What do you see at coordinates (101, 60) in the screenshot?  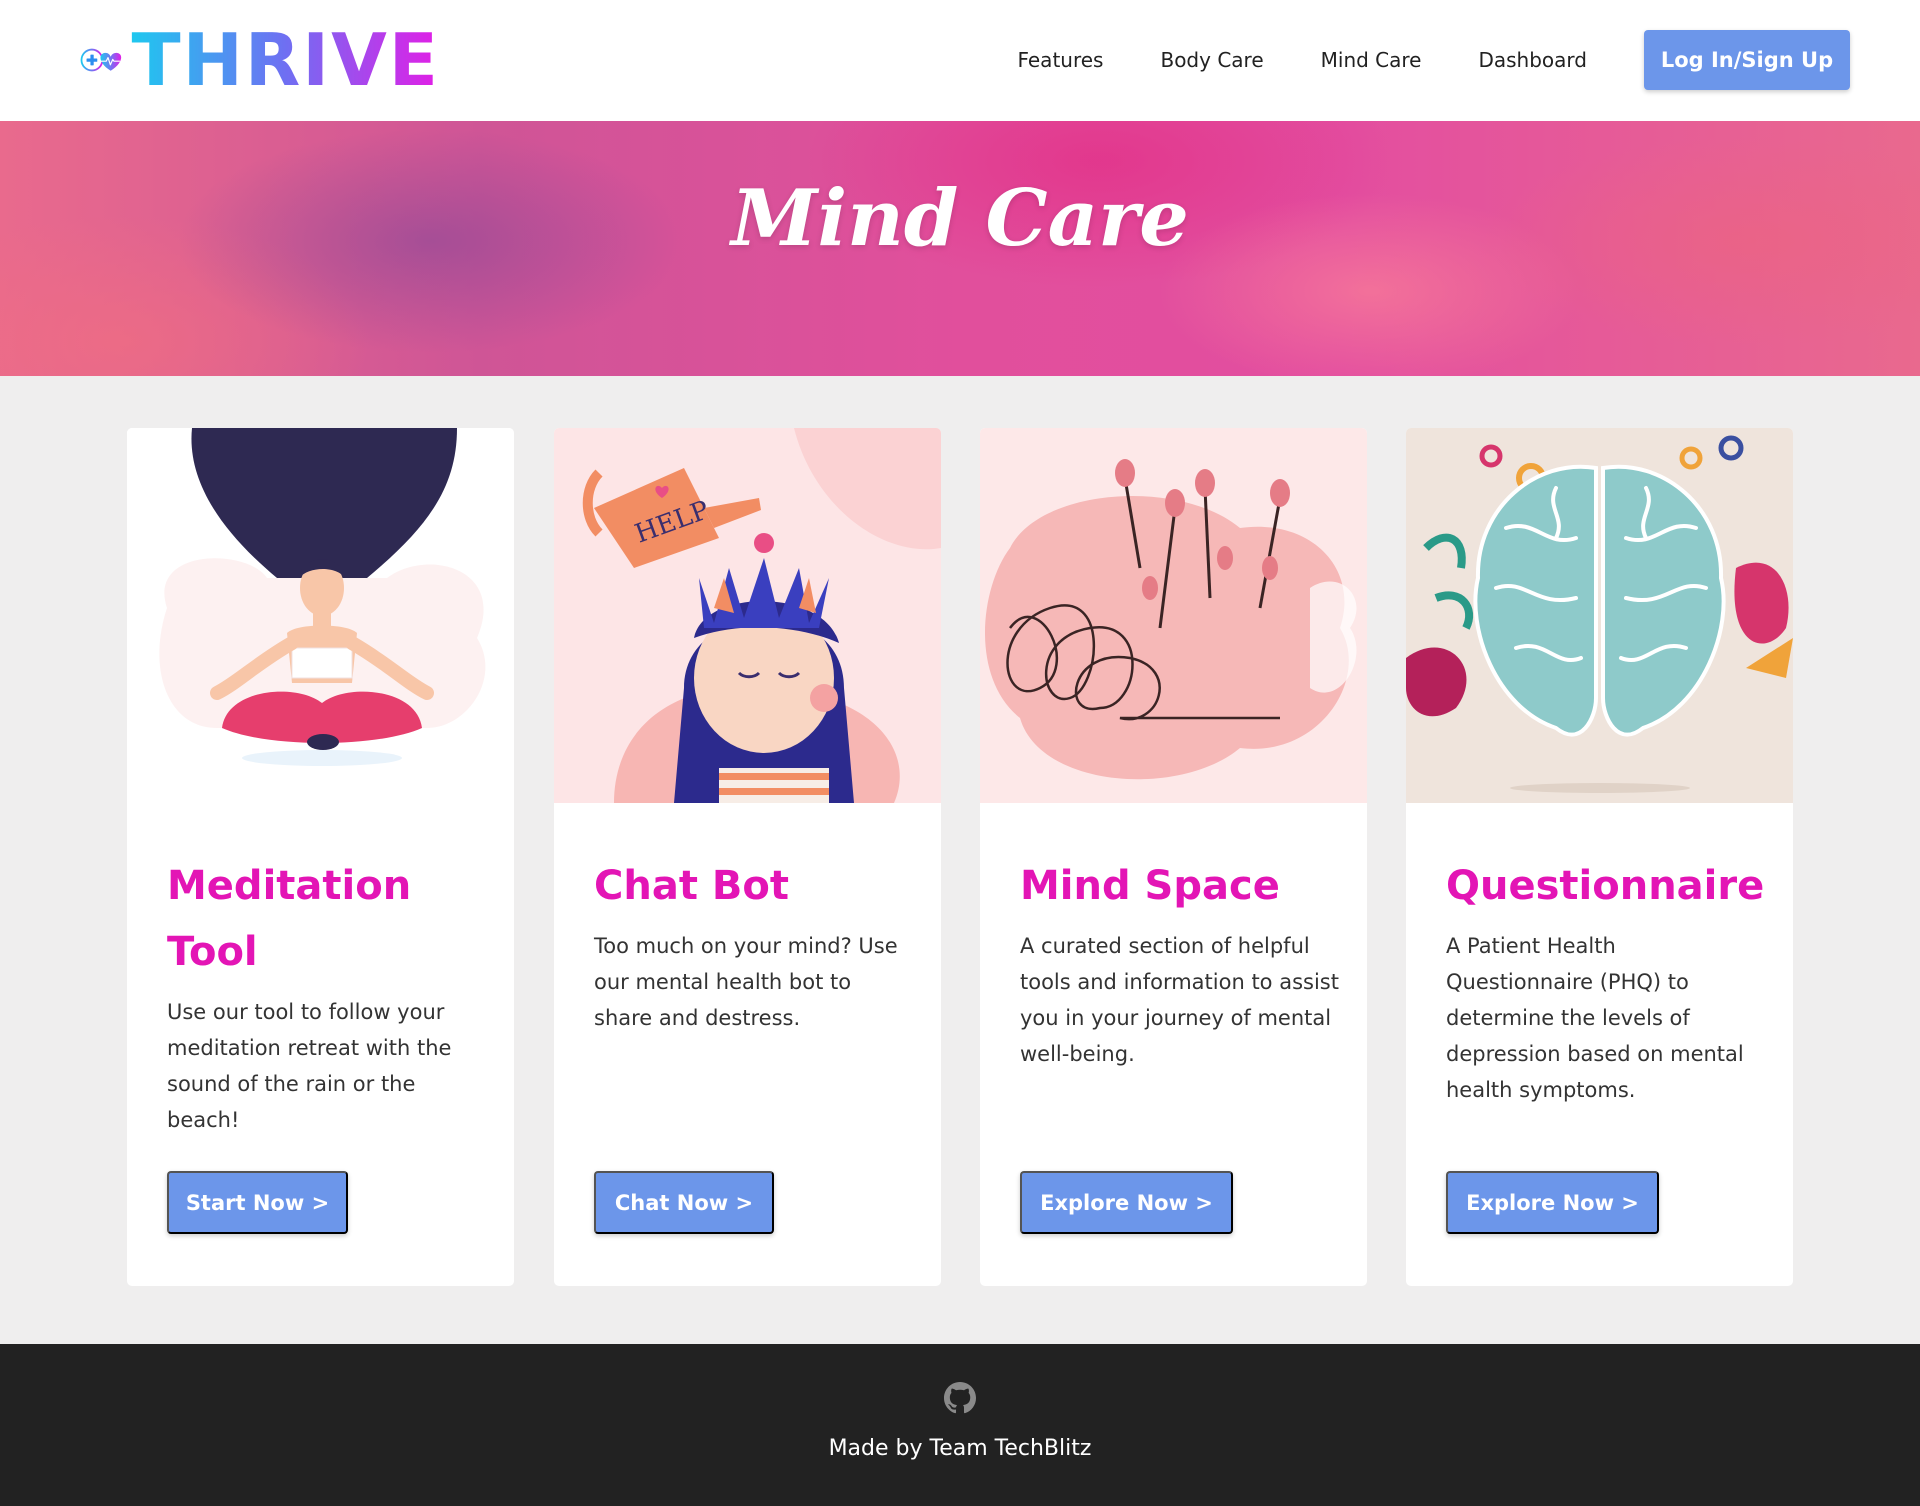 I see `health-plus-heart-icon` at bounding box center [101, 60].